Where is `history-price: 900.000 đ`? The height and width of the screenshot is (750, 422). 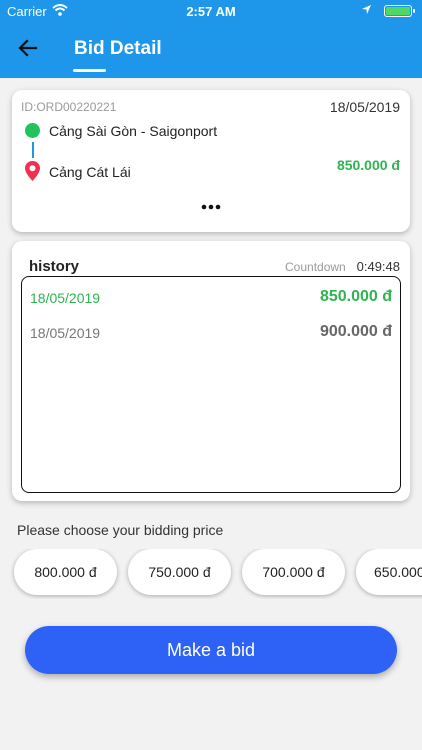 history-price: 900.000 đ is located at coordinates (355, 331).